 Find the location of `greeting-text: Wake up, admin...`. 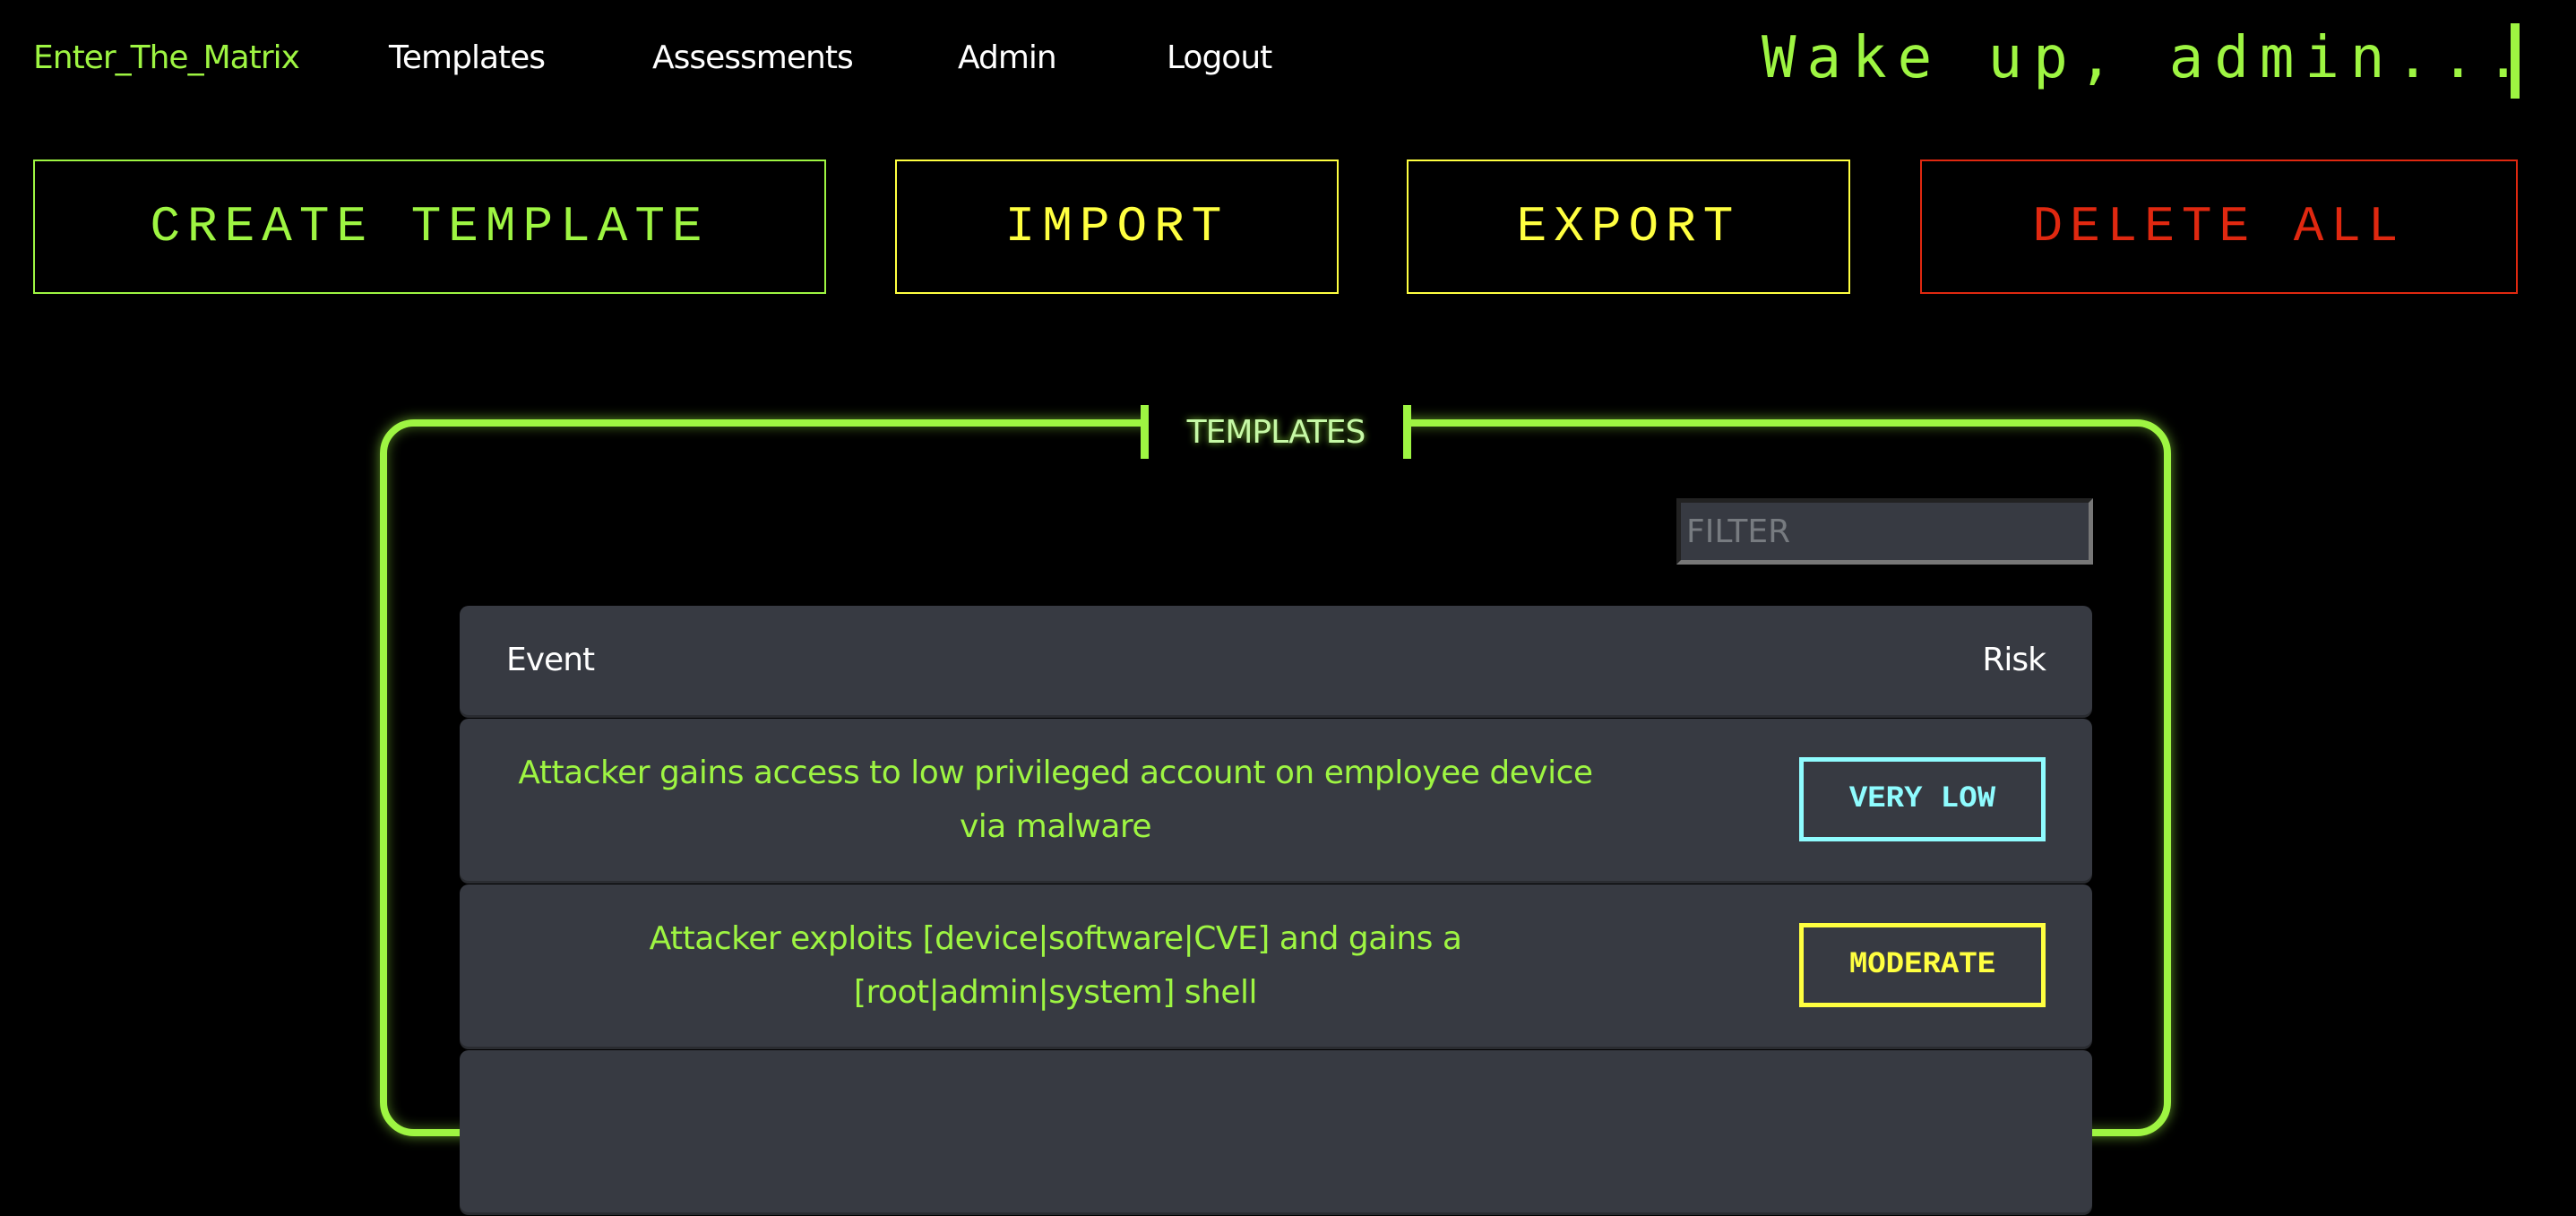

greeting-text: Wake up, admin... is located at coordinates (2147, 58).